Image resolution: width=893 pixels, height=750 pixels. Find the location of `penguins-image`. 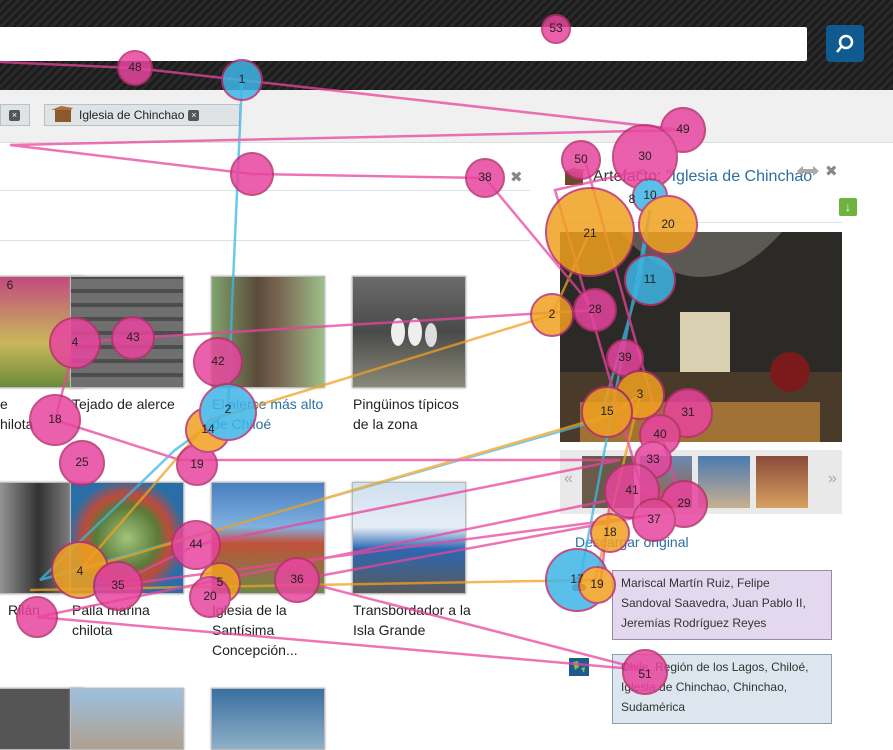

penguins-image is located at coordinates (414, 332).